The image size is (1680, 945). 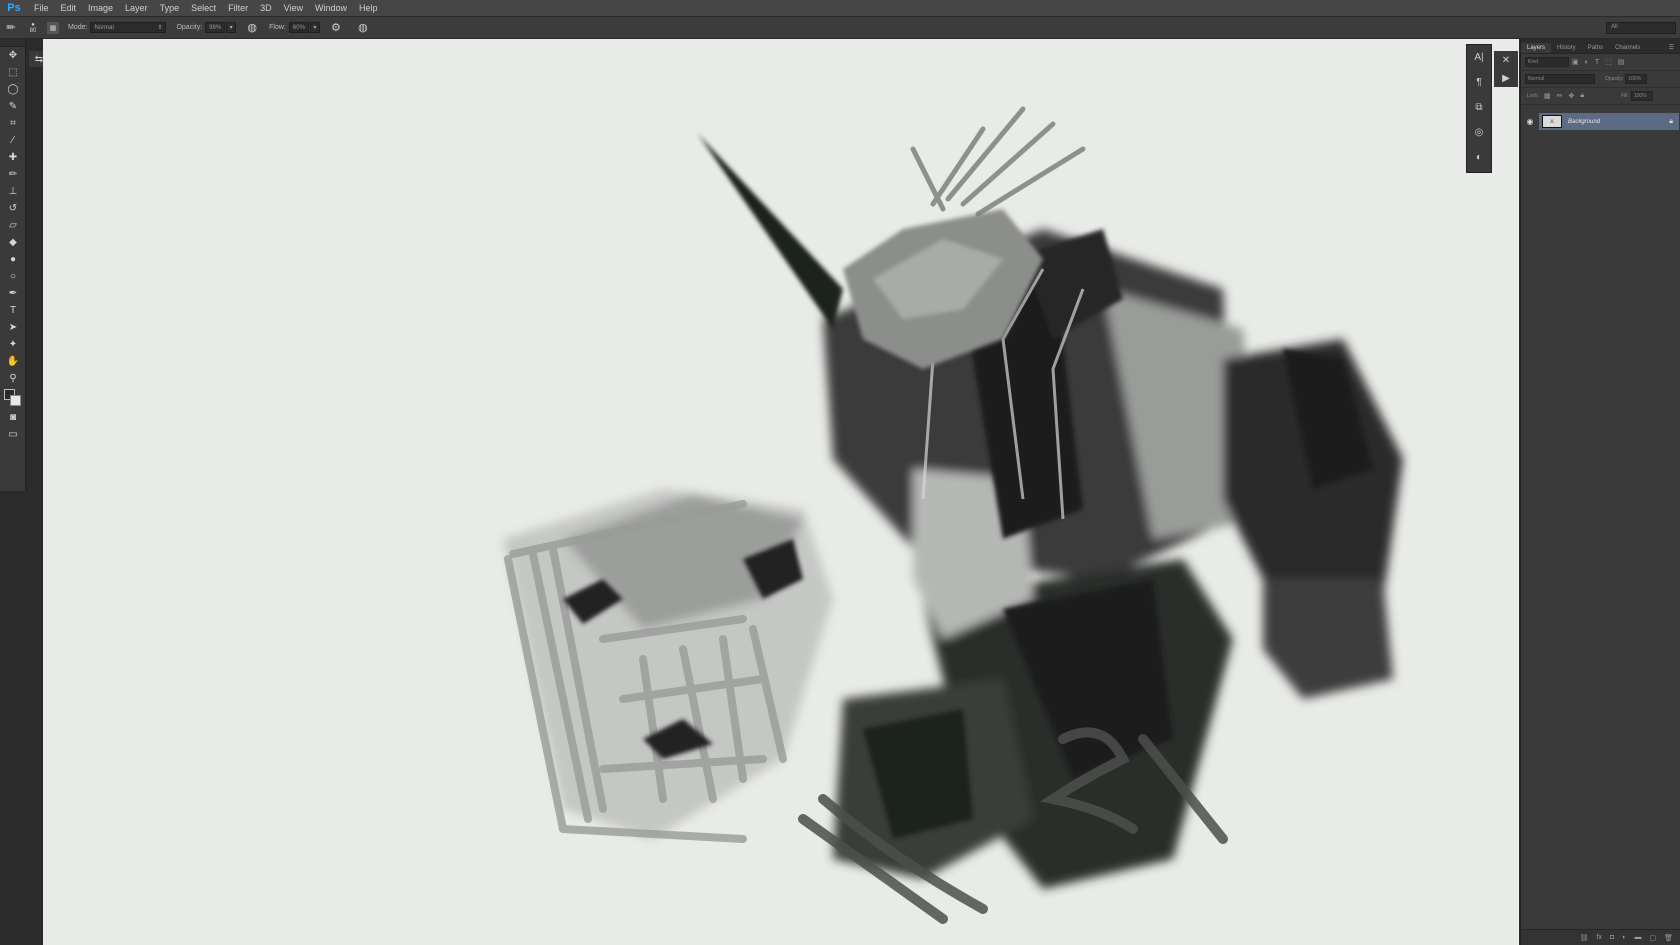 What do you see at coordinates (1624, 937) in the screenshot?
I see `adjustment-layer-icon: ◐` at bounding box center [1624, 937].